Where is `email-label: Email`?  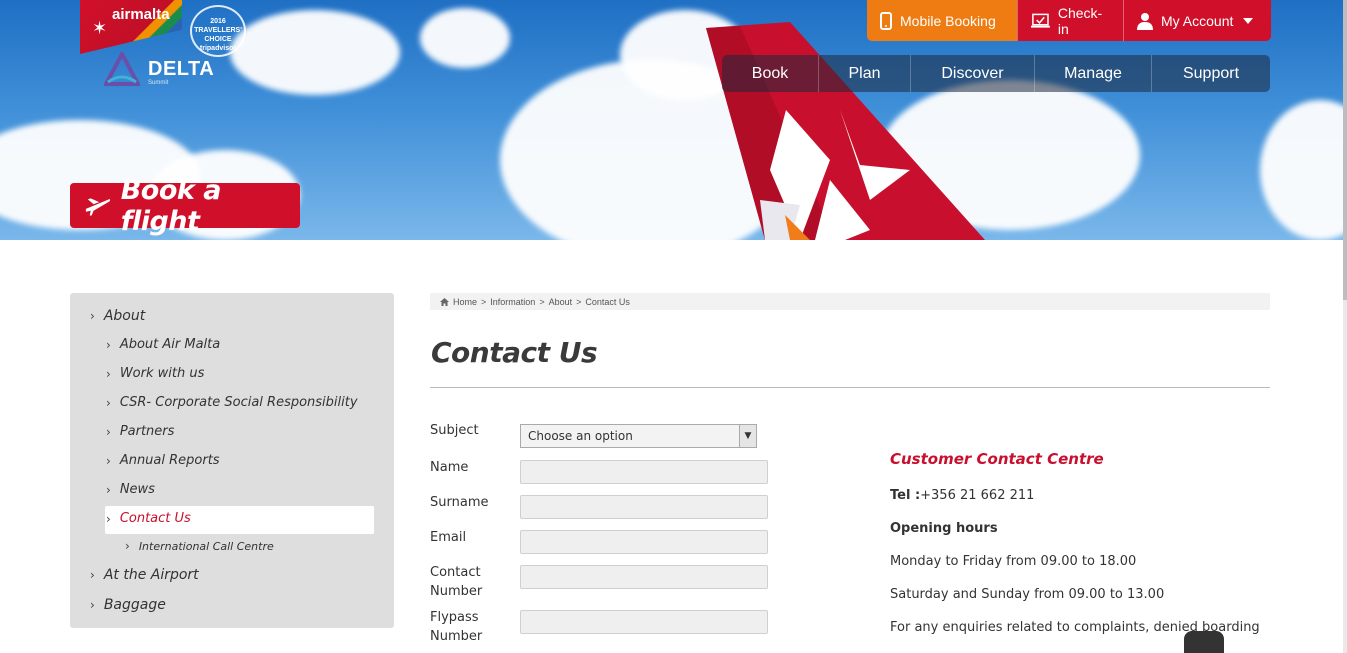
email-label: Email is located at coordinates (448, 537).